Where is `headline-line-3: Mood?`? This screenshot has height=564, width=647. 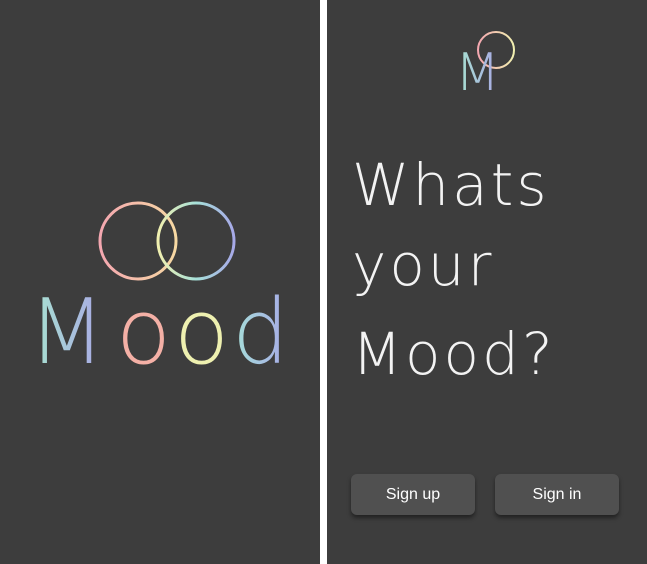 headline-line-3: Mood? is located at coordinates (454, 354).